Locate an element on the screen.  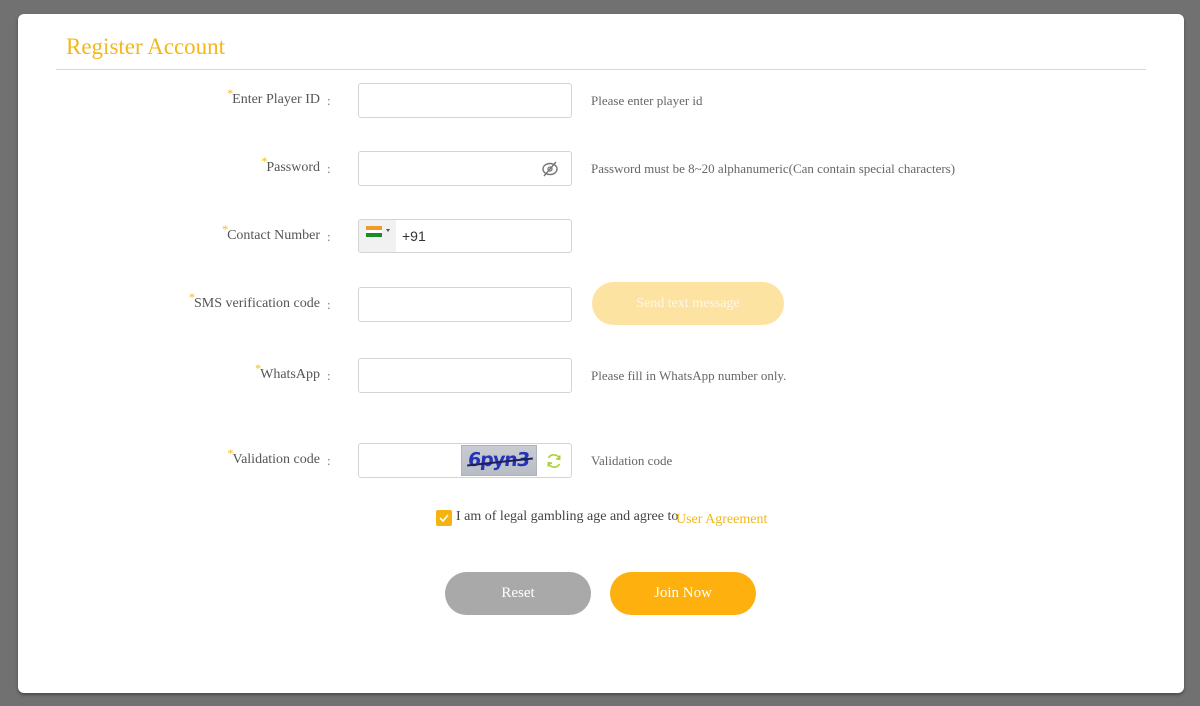
contact-number-input is located at coordinates (483, 236).